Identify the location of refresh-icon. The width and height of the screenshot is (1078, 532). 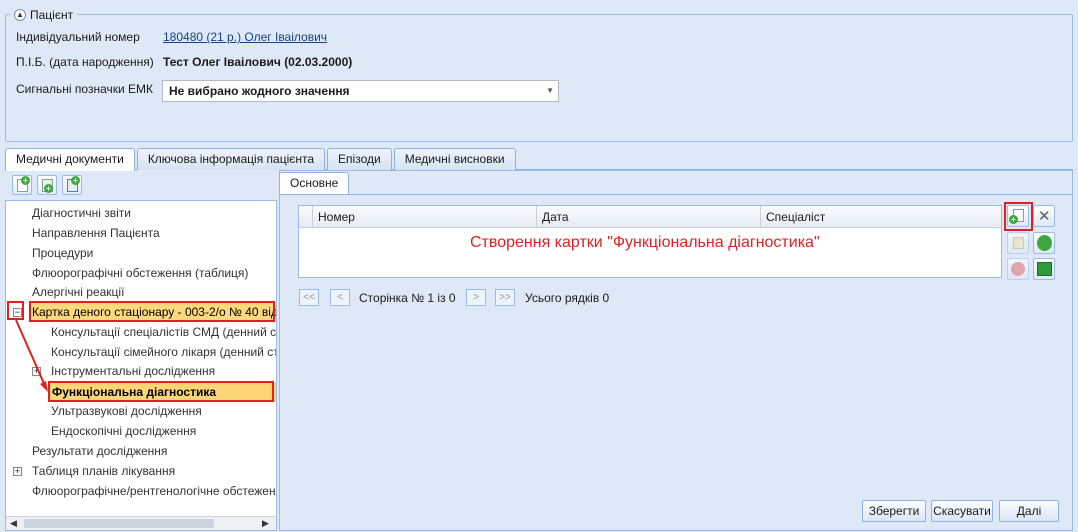
(1044, 243).